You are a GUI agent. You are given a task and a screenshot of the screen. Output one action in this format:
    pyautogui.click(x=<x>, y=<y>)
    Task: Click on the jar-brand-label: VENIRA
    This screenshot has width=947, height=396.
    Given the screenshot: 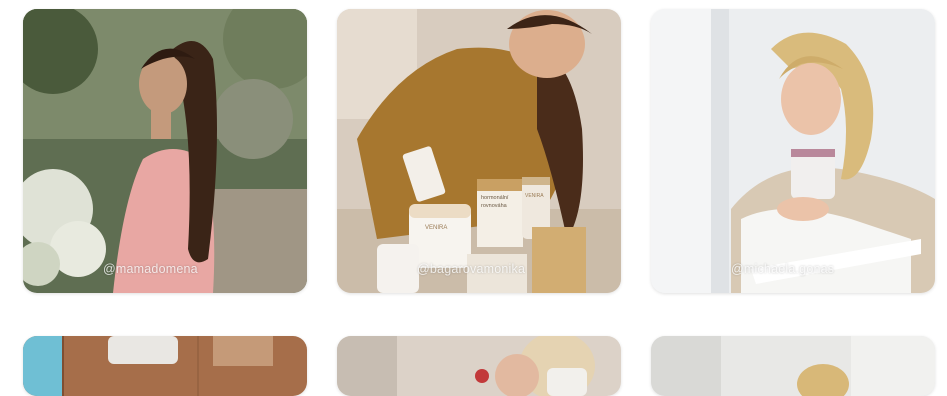 What is the action you would take?
    pyautogui.click(x=436, y=228)
    